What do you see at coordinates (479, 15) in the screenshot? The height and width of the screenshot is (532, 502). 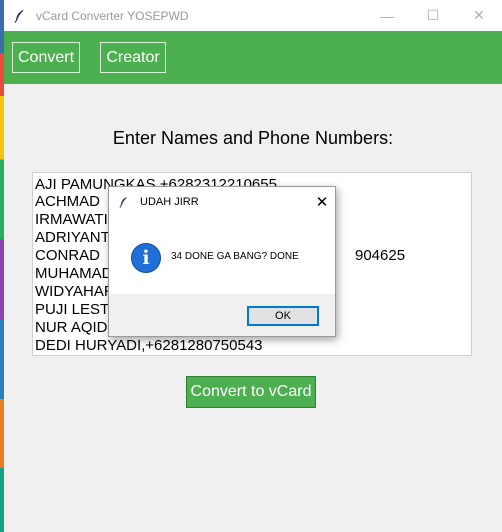 I see `close-button: ✕` at bounding box center [479, 15].